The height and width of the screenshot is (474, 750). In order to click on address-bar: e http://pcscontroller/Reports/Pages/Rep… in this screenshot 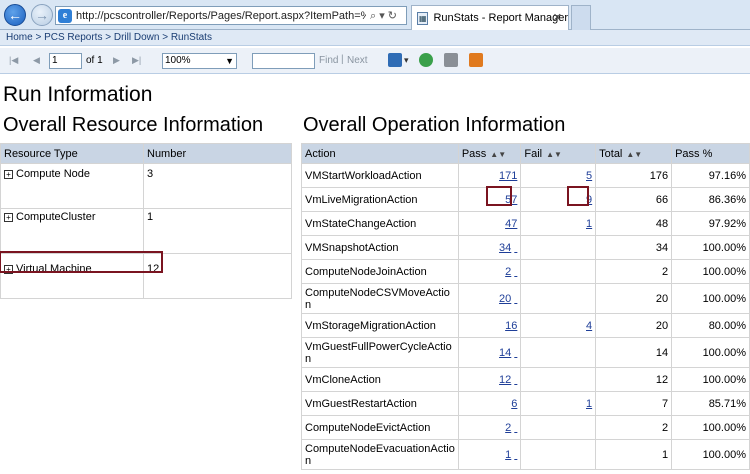, I will do `click(231, 15)`.